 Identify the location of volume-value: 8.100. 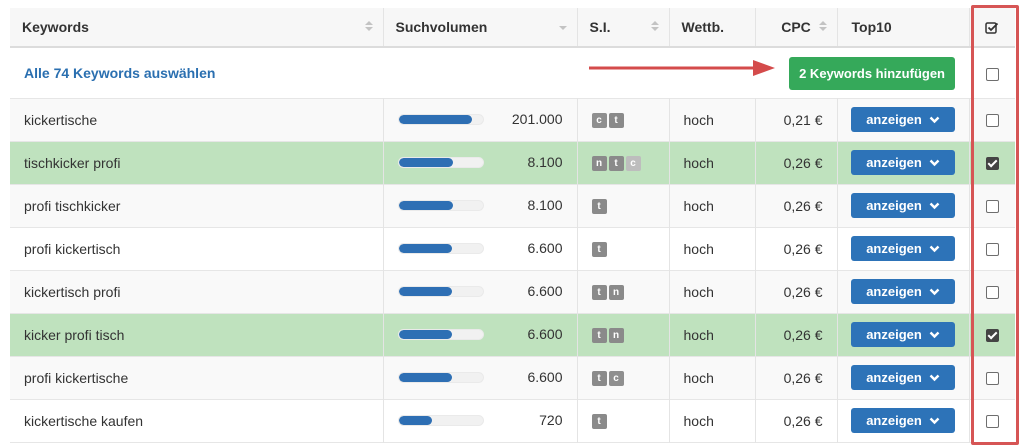
(545, 161).